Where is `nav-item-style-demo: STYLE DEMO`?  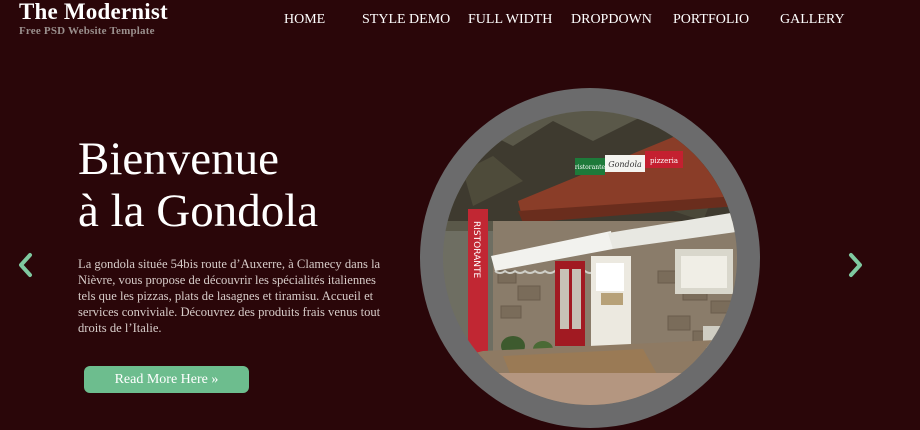
nav-item-style-demo: STYLE DEMO is located at coordinates (406, 20).